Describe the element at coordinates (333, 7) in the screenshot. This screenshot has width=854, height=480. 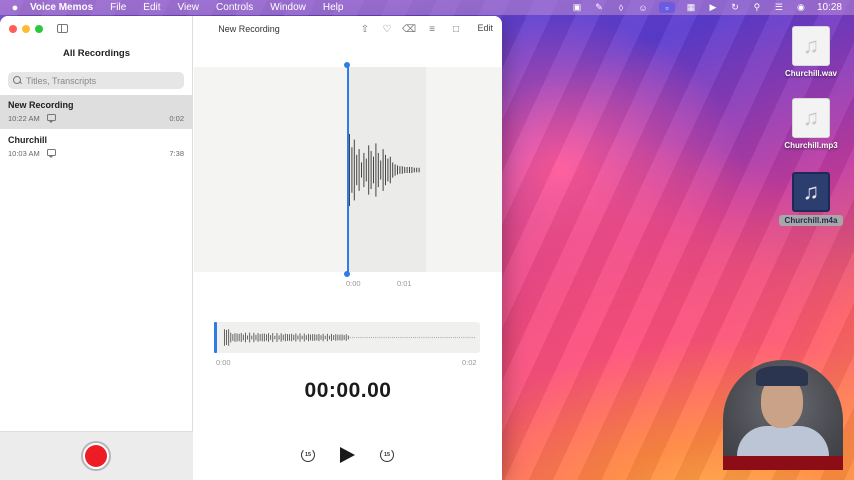
I see `menu-help: Help` at that location.